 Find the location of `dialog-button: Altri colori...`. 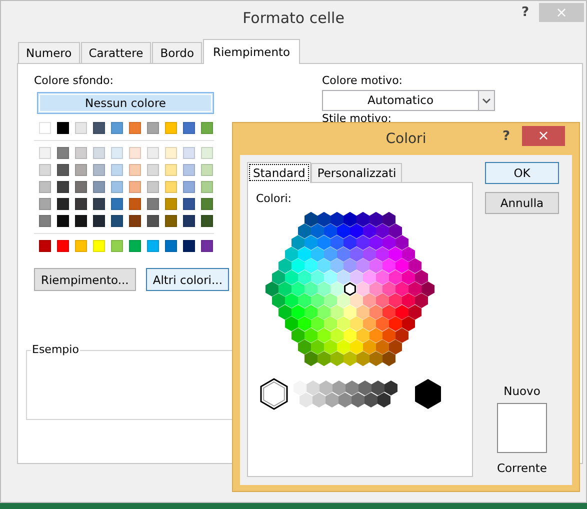

dialog-button: Altri colori... is located at coordinates (188, 279).